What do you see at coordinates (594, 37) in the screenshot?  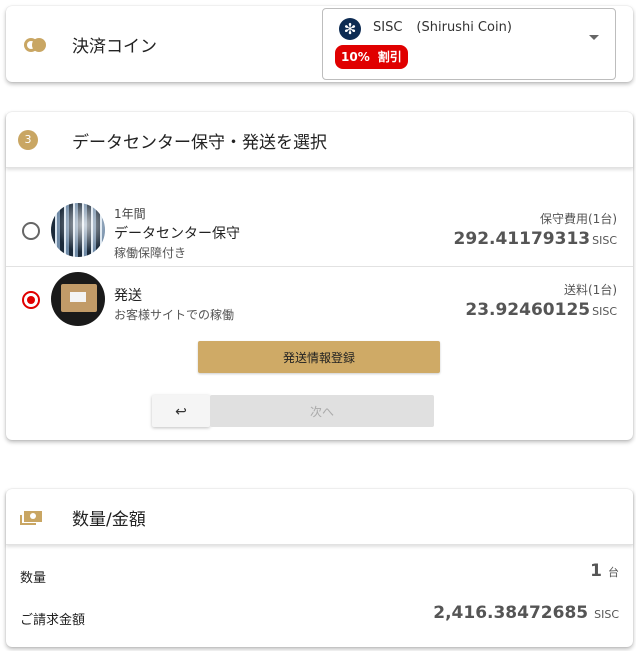 I see `dropdown-arrow-icon` at bounding box center [594, 37].